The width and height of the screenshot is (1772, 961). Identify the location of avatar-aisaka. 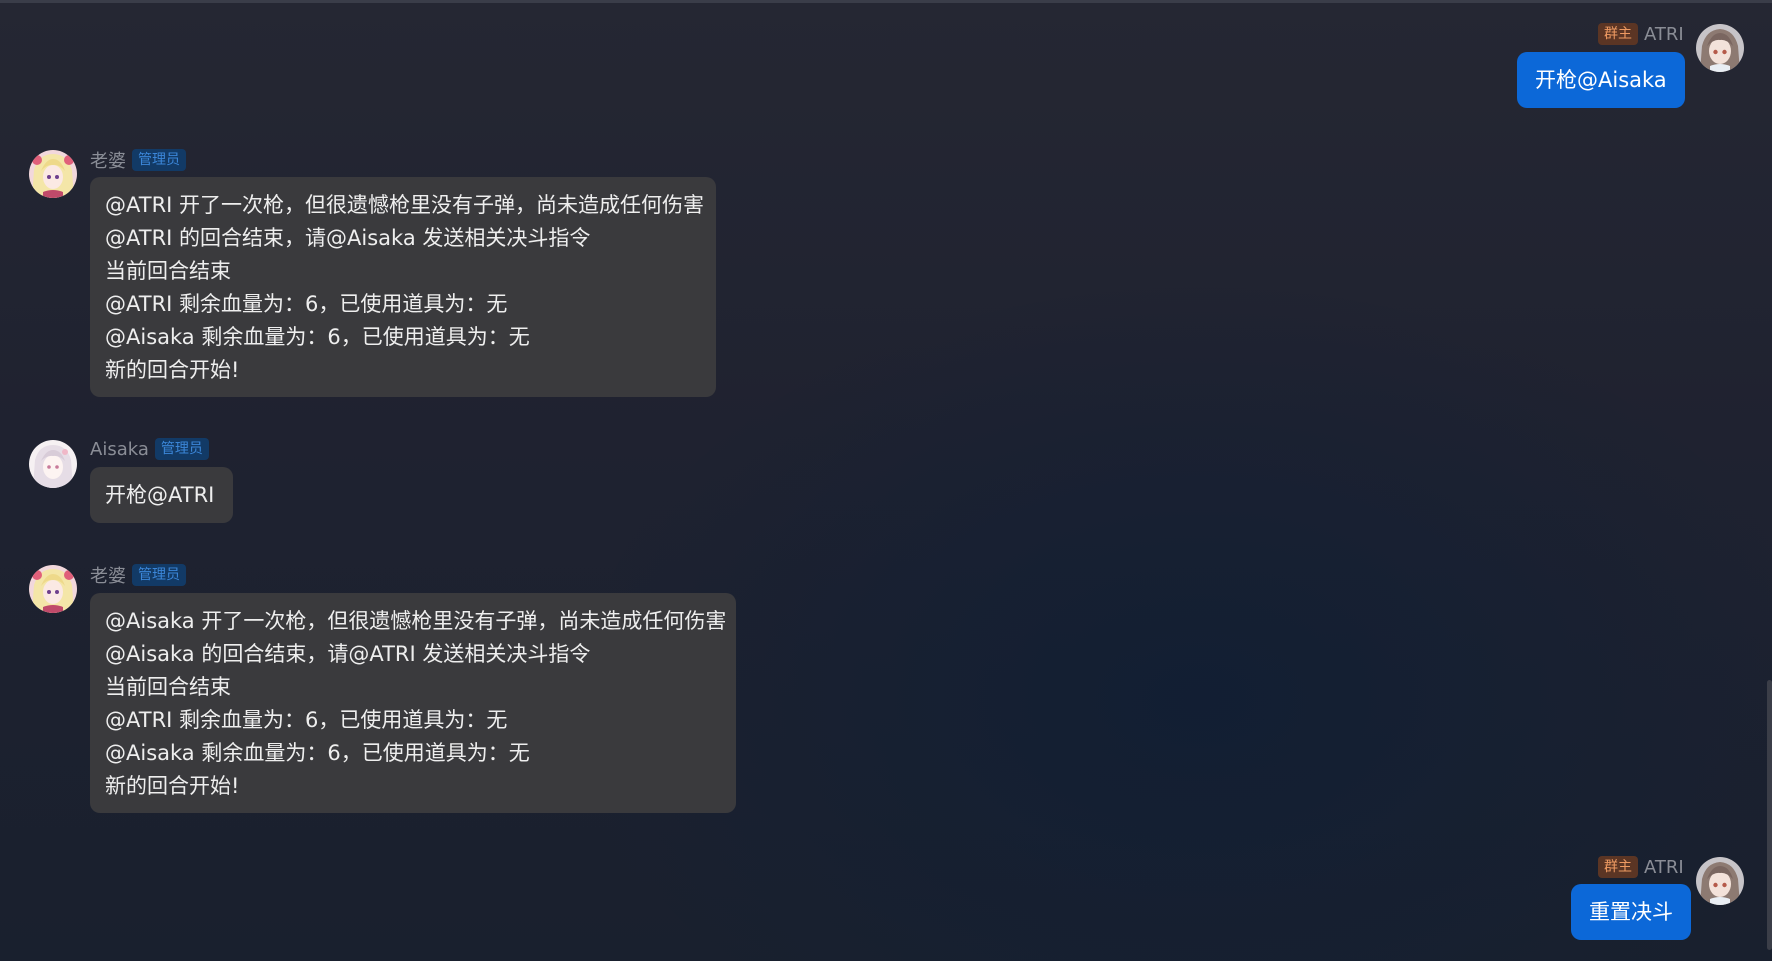
(53, 464).